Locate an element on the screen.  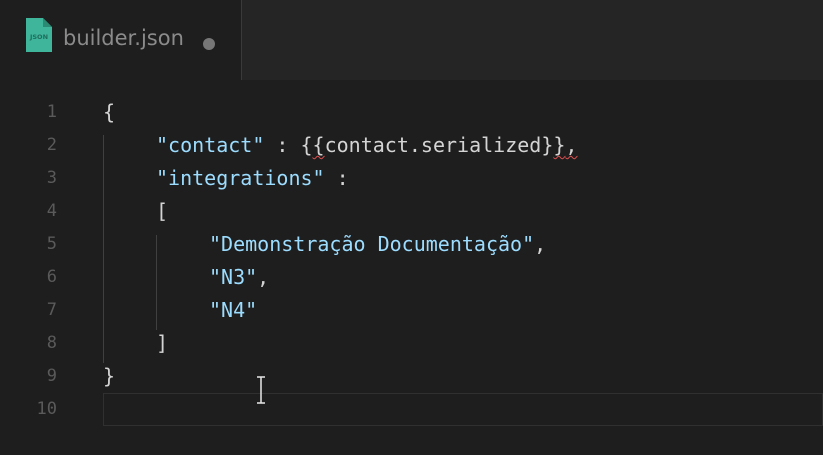
json-string: "N3" is located at coordinates (233, 277).